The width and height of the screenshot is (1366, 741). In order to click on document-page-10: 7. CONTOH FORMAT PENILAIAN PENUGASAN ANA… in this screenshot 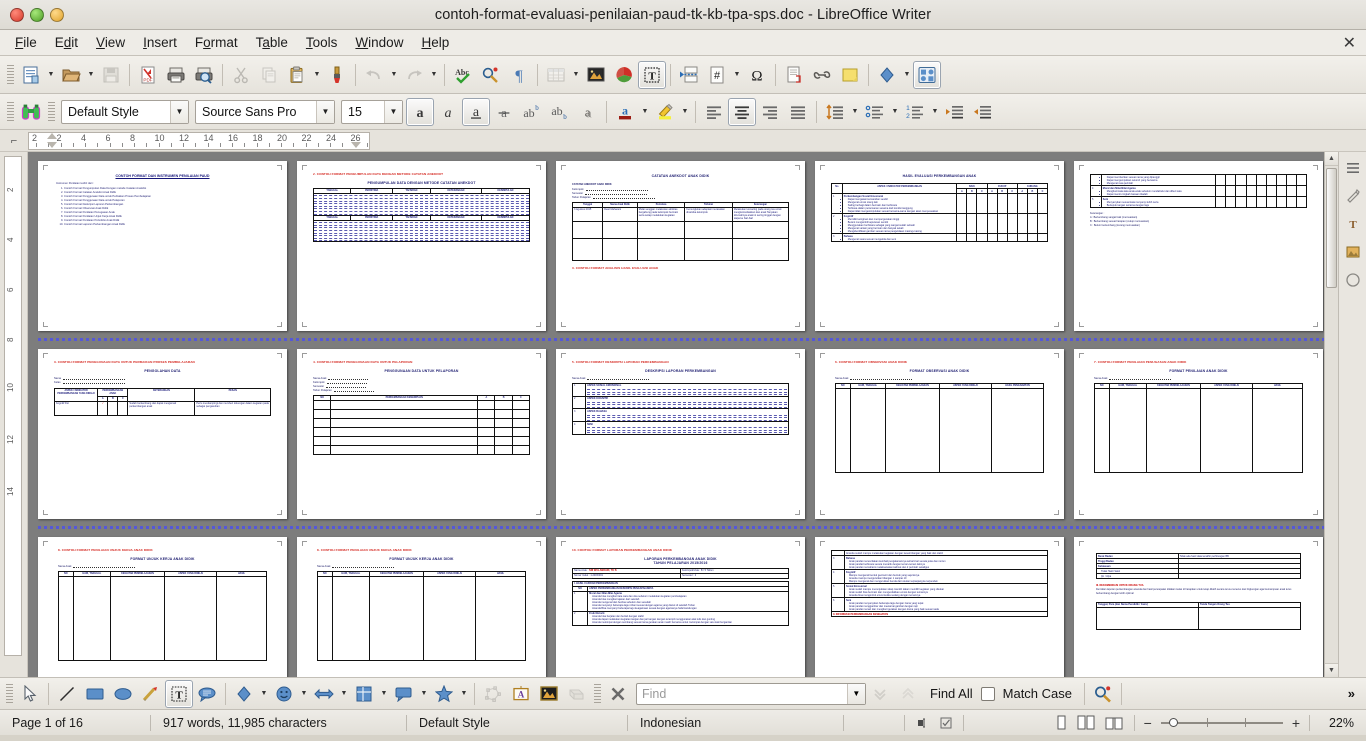, I will do `click(1198, 434)`.